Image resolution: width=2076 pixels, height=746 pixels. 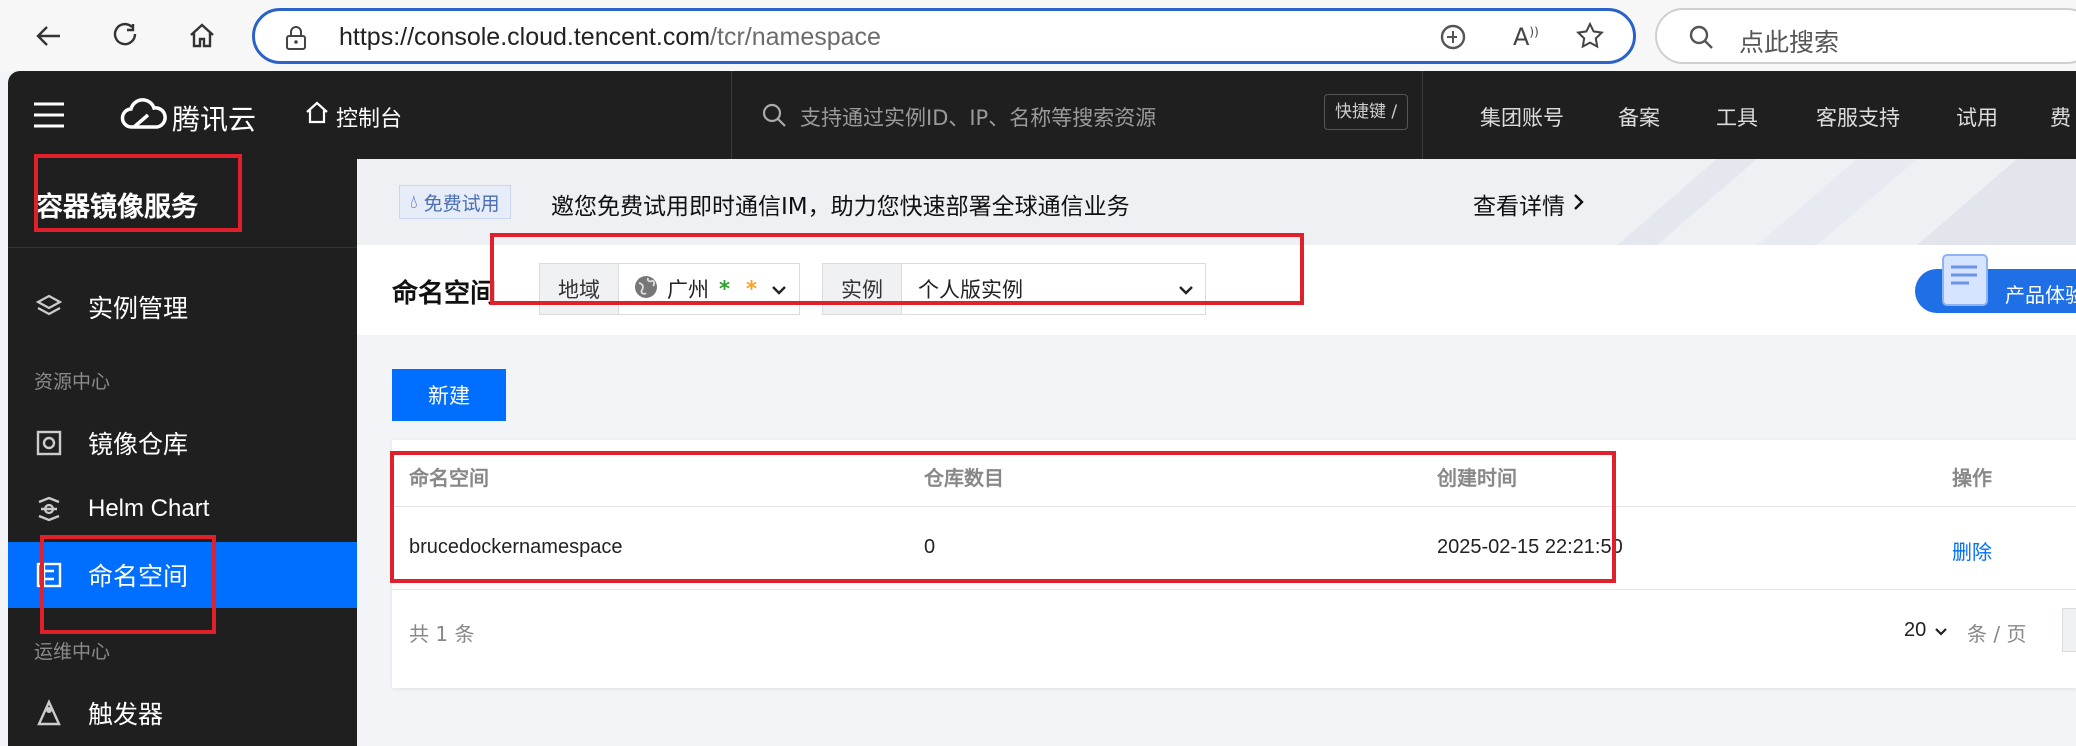 What do you see at coordinates (1590, 38) in the screenshot?
I see `favorite-star-icon` at bounding box center [1590, 38].